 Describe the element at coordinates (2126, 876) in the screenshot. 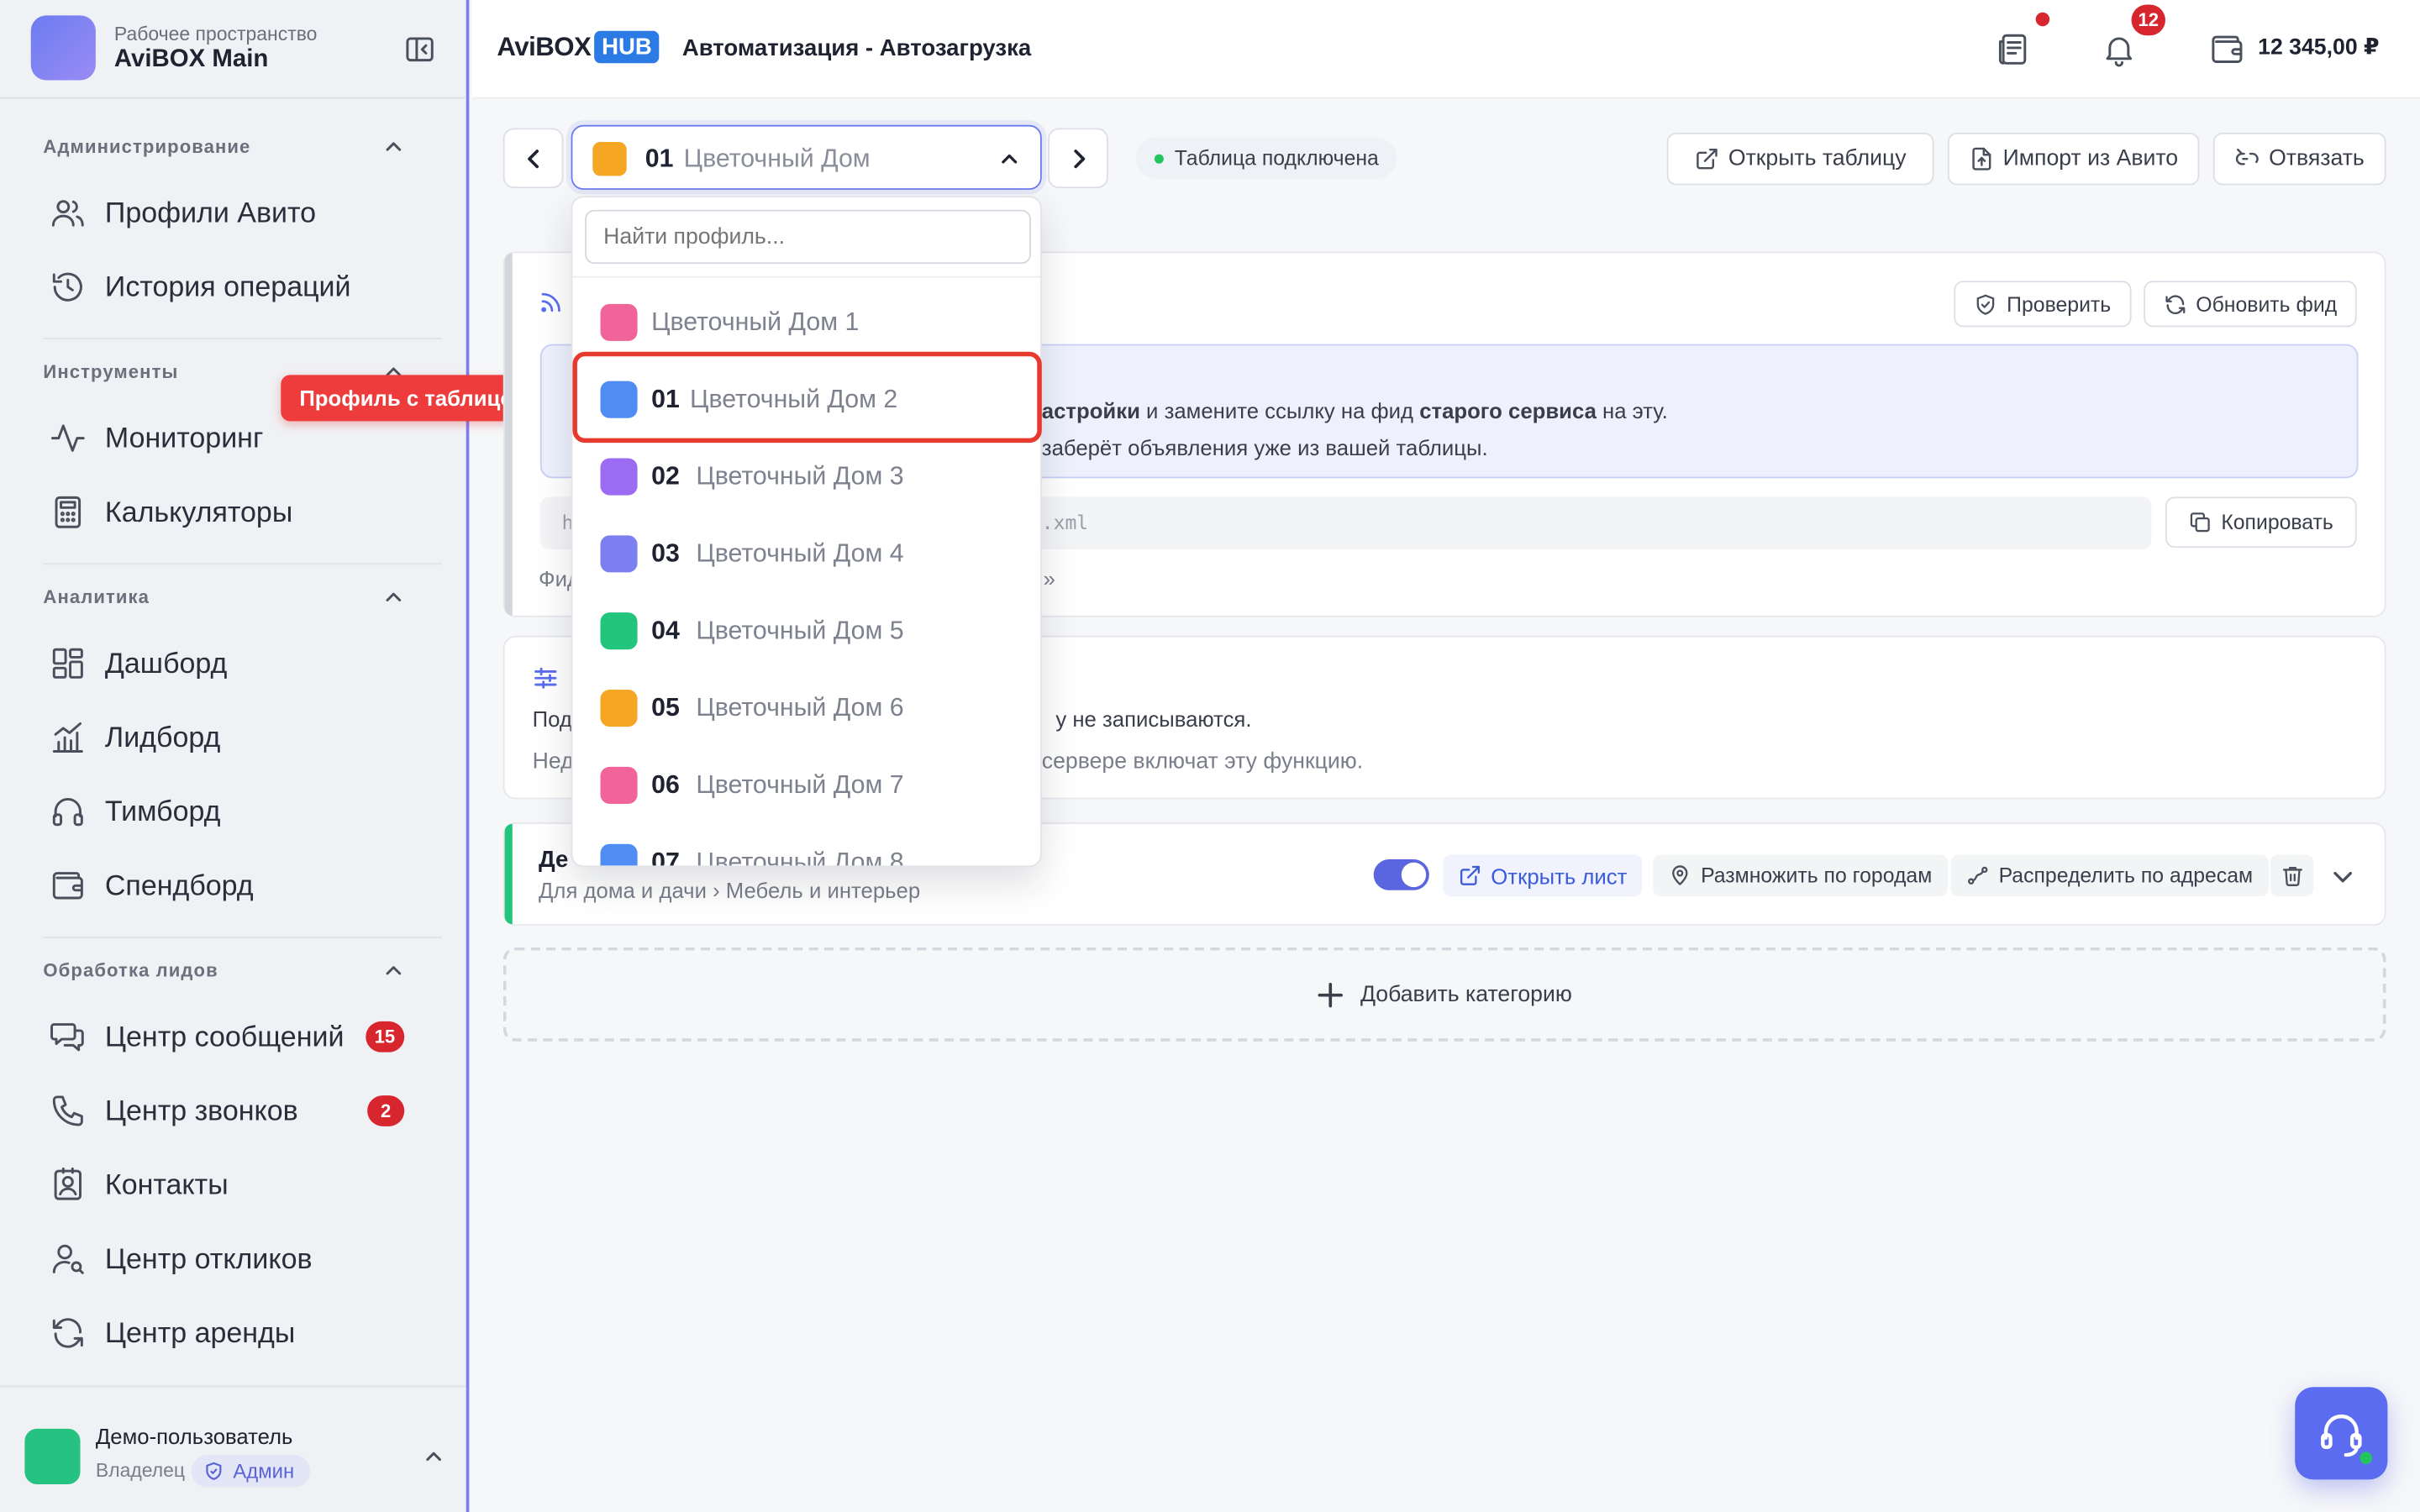

I see `distribute-addresses-label: Распределить по адресам` at that location.